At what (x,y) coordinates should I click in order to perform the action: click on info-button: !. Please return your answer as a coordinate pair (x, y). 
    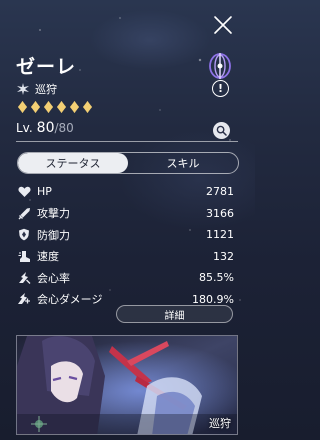
    Looking at the image, I should click on (220, 88).